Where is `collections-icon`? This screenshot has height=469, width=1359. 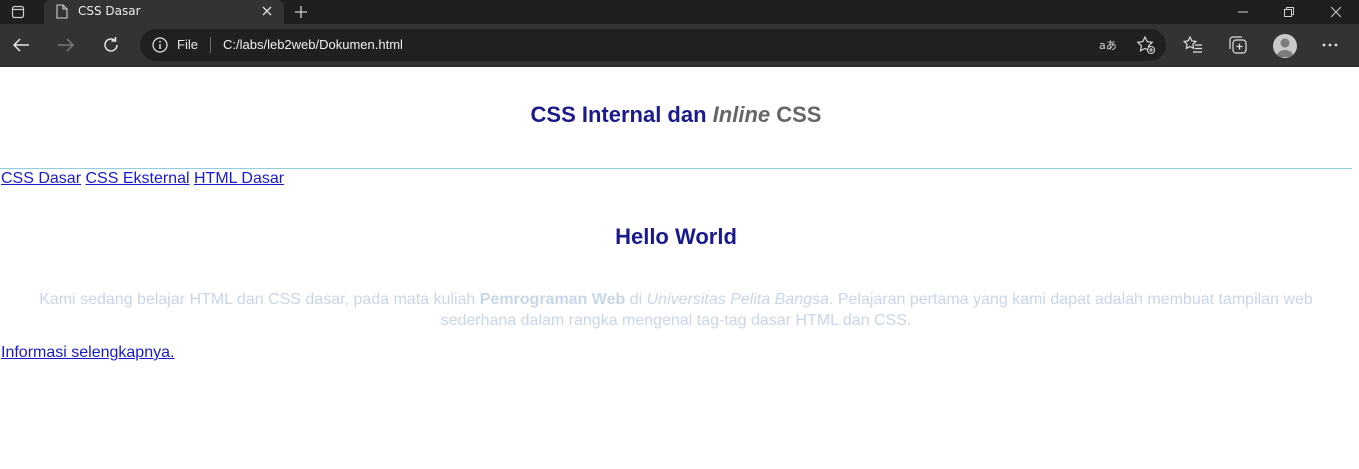
collections-icon is located at coordinates (1238, 45).